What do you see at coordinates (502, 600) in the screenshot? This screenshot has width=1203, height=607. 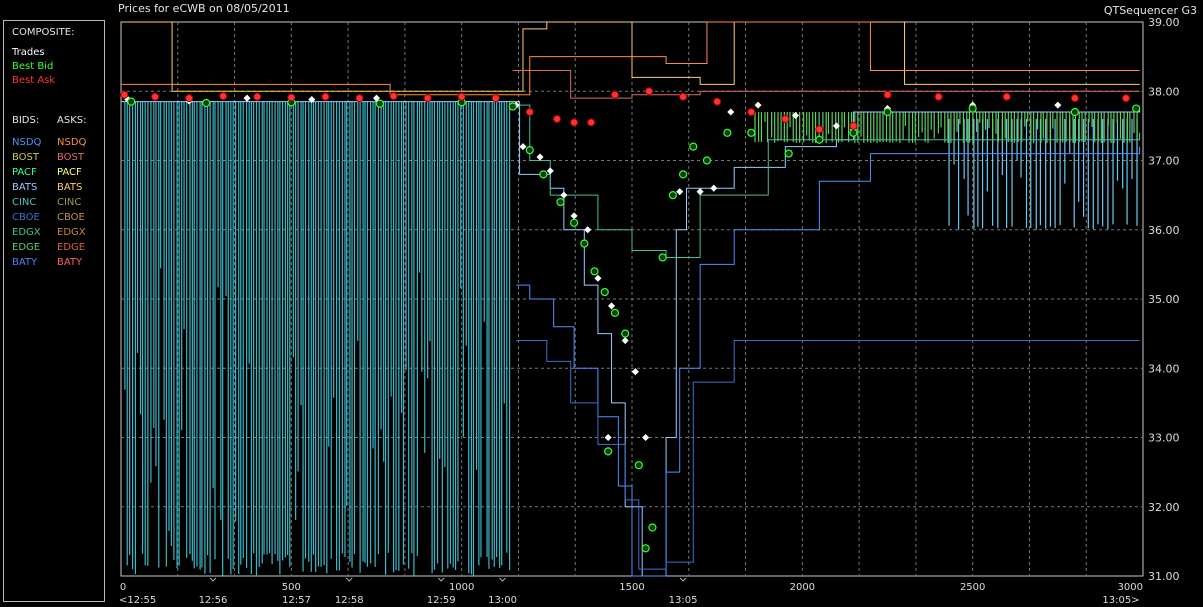 I see `x-time-label: 13:00` at bounding box center [502, 600].